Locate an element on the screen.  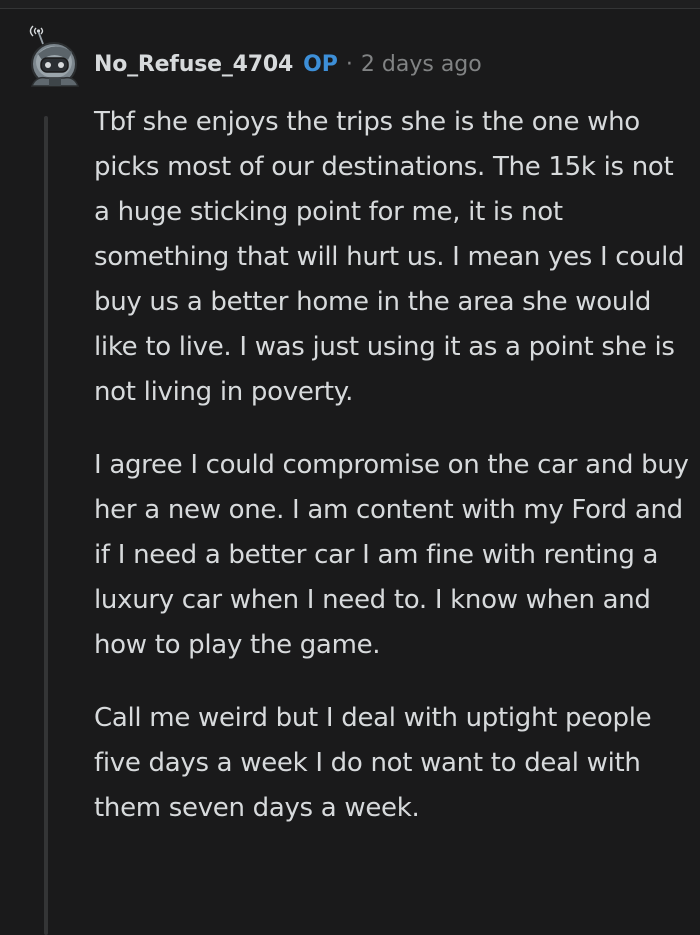
comment-header: No_Refuse_4704 OP · 2 days ago is located at coordinates (288, 64).